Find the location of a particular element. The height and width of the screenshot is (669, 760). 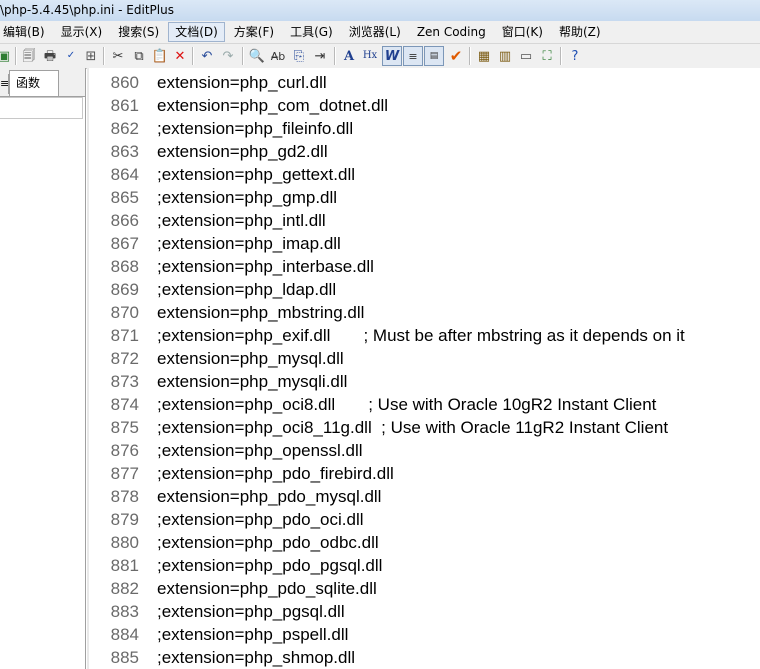

line-number: 860 is located at coordinates (124, 82).